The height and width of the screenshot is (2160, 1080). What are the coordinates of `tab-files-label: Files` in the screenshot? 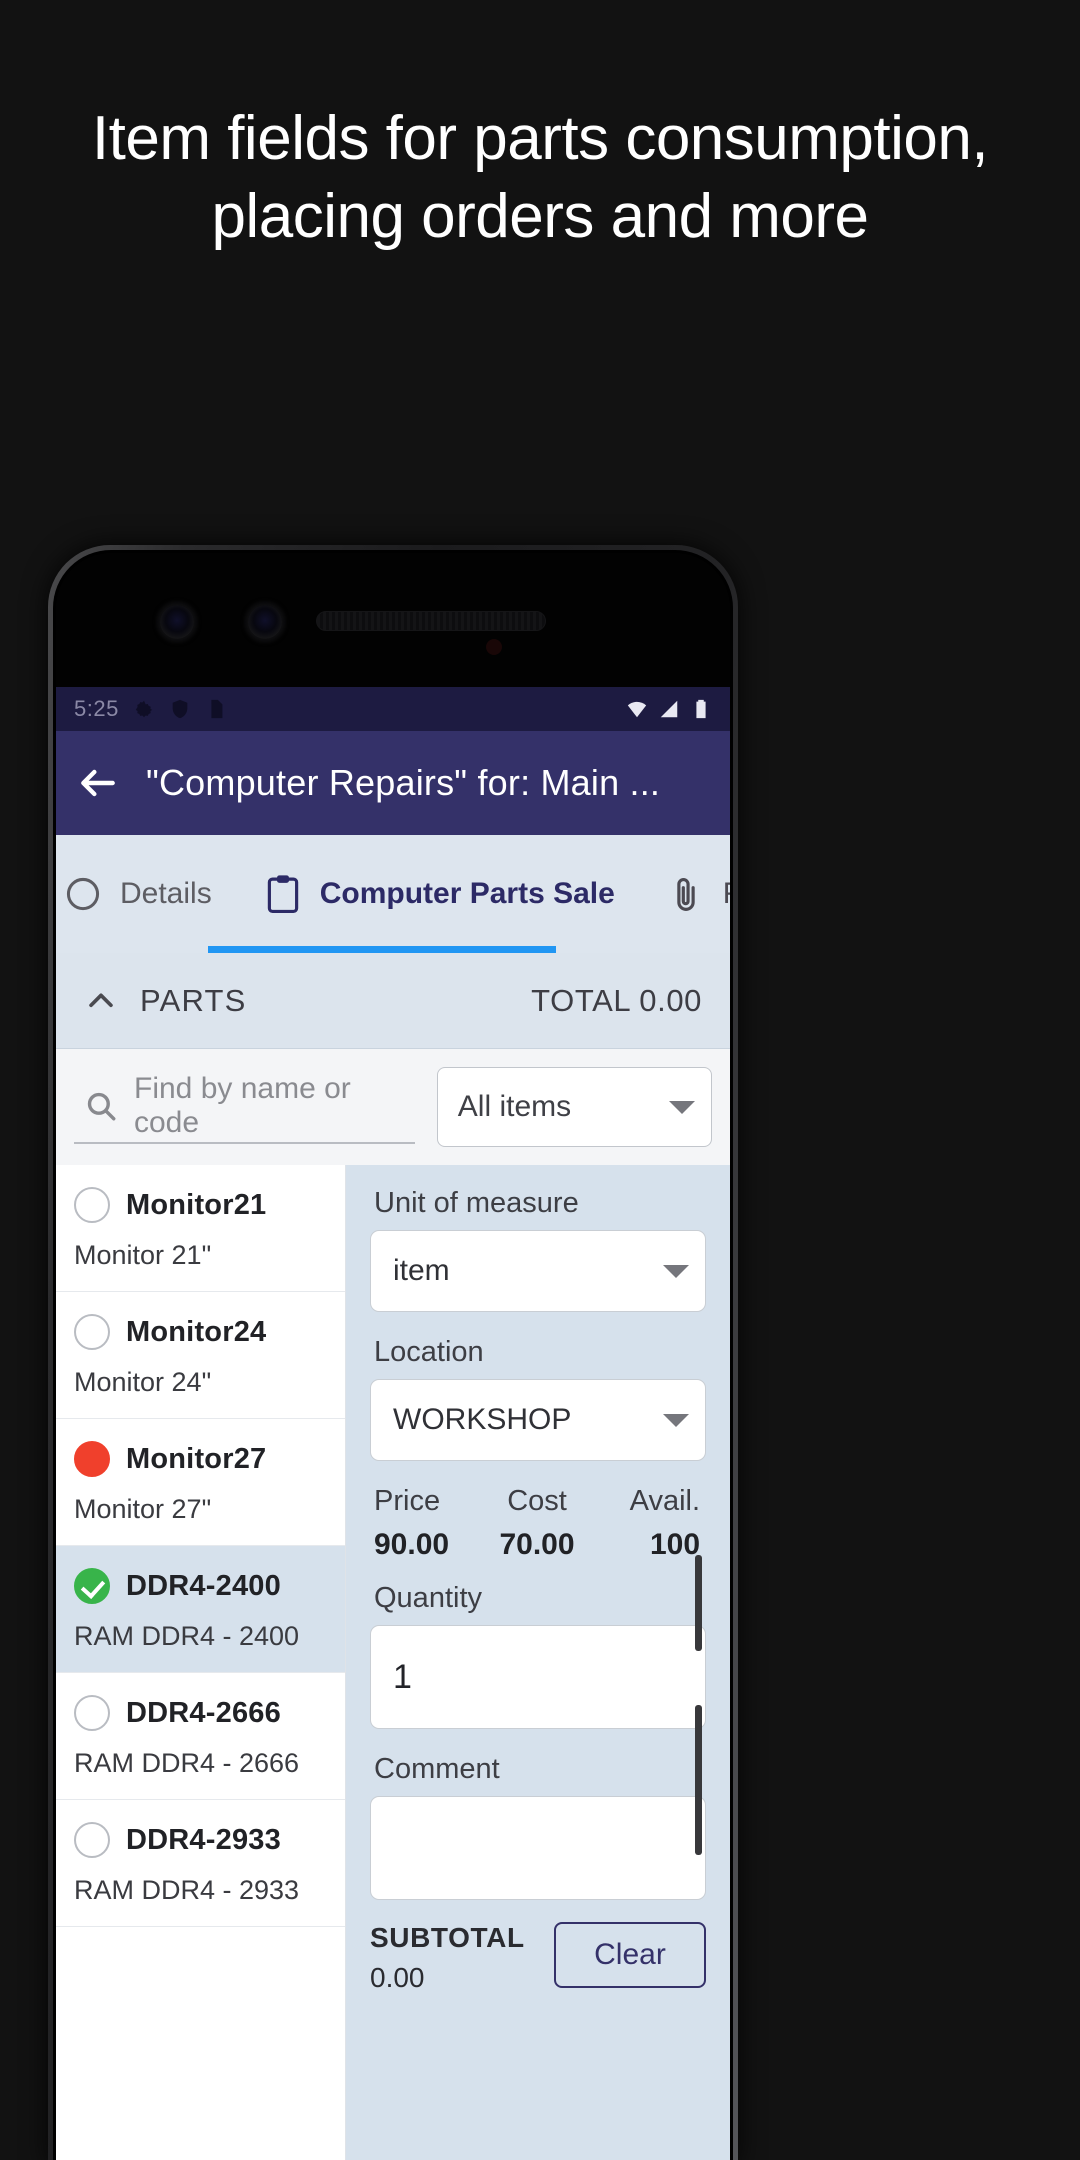 It's located at (726, 894).